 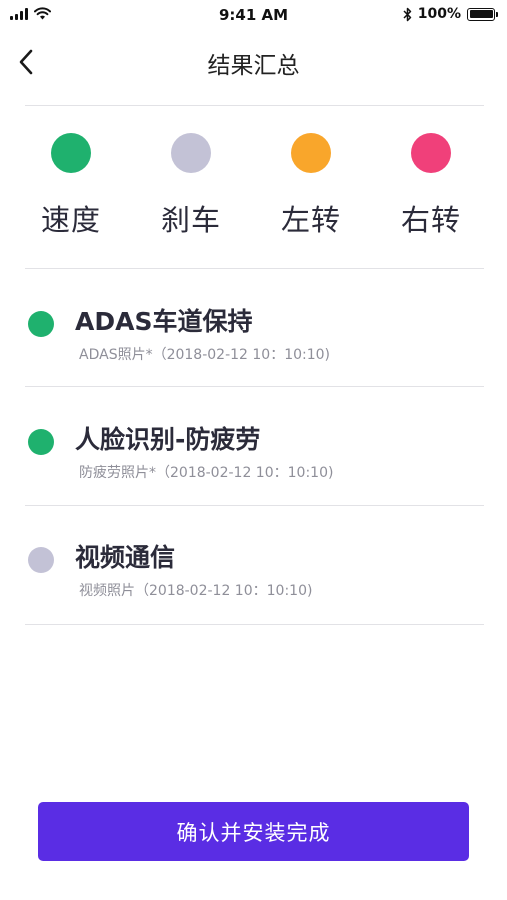 What do you see at coordinates (482, 14) in the screenshot?
I see `battery-icon` at bounding box center [482, 14].